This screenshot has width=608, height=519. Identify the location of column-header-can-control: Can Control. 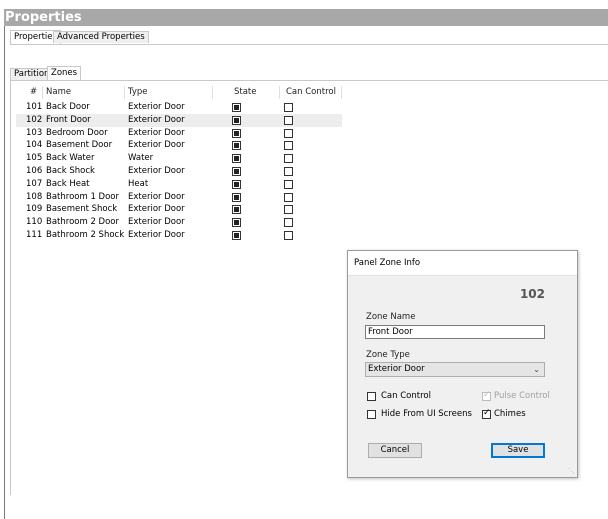
(311, 92).